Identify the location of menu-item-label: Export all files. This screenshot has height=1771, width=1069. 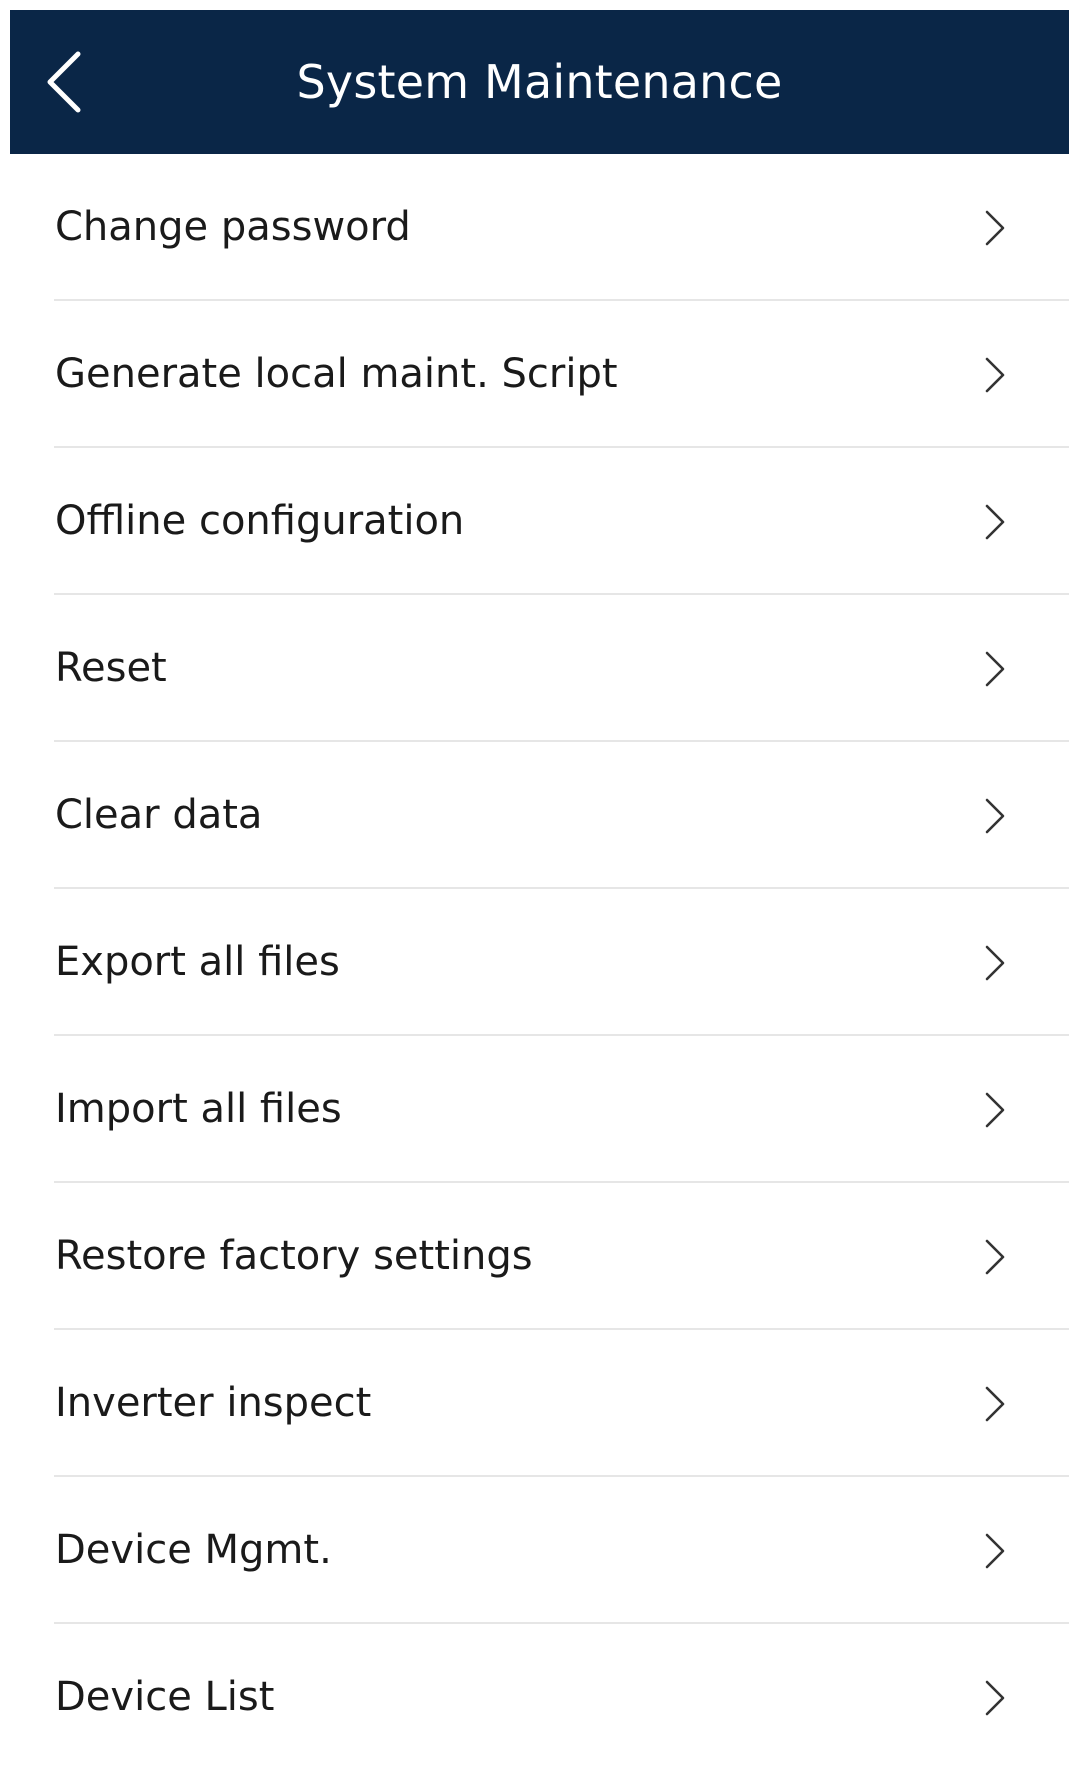
(197, 962).